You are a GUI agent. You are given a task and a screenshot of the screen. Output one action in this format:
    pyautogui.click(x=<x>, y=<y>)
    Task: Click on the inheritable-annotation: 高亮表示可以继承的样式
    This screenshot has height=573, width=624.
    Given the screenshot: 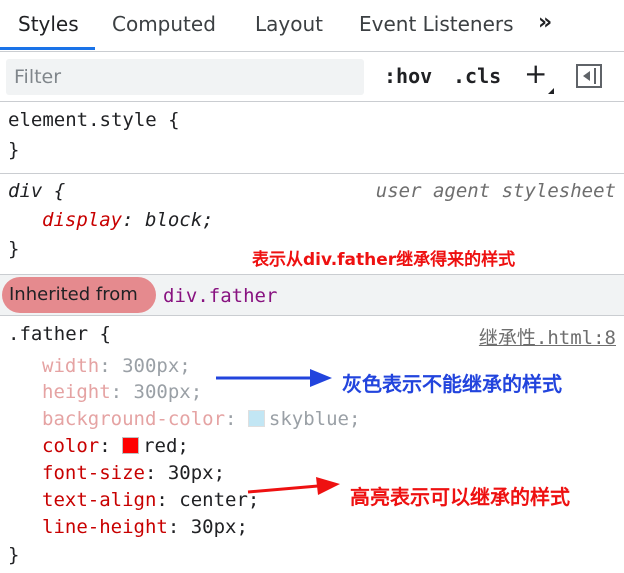 What is the action you would take?
    pyautogui.click(x=460, y=497)
    